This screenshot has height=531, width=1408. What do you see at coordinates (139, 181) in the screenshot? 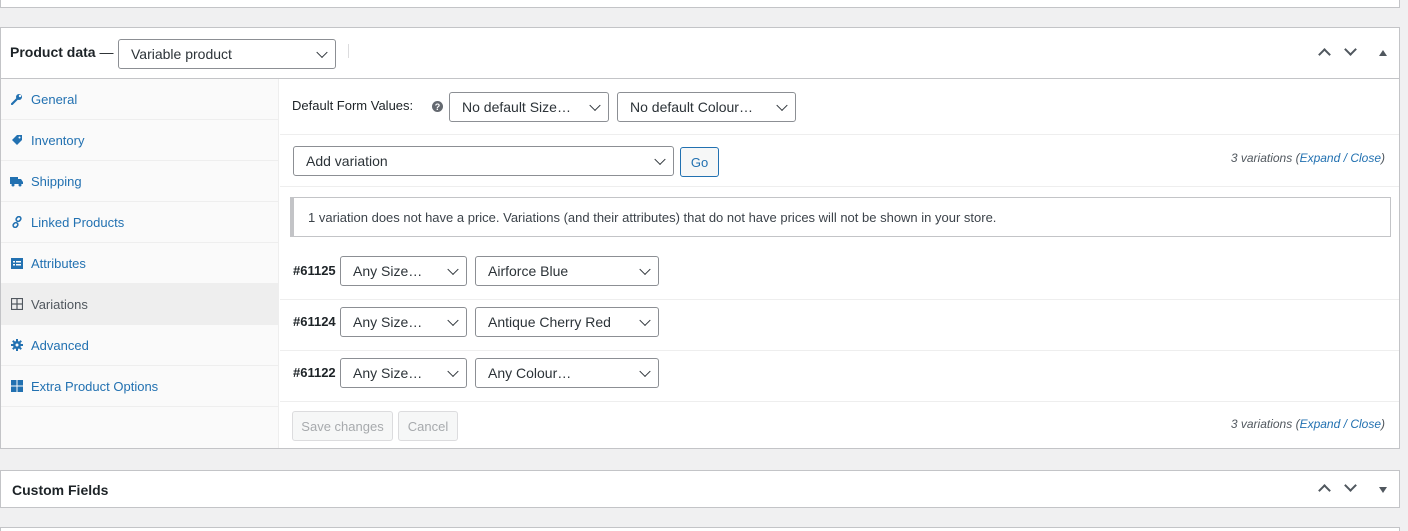
I see `tab-shipping: Shipping` at bounding box center [139, 181].